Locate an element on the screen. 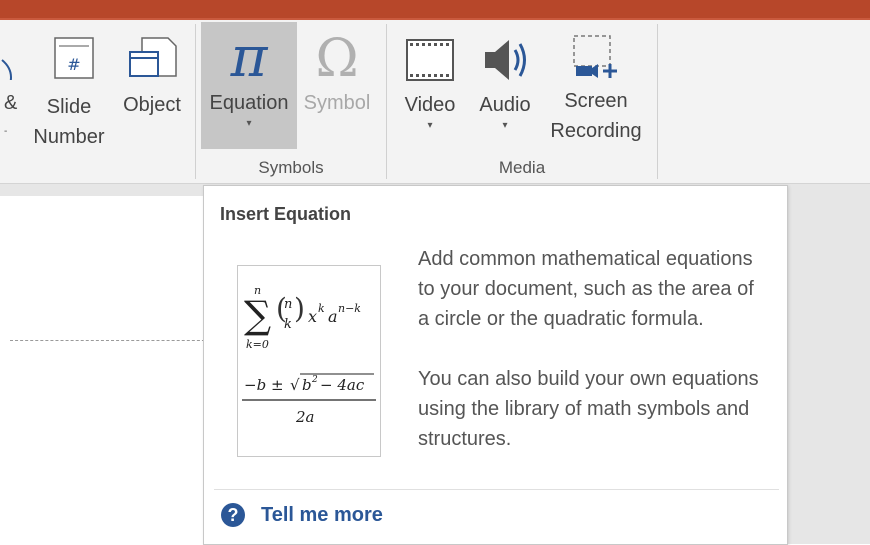 This screenshot has width=870, height=545. svg-text: x is located at coordinates (312, 316).